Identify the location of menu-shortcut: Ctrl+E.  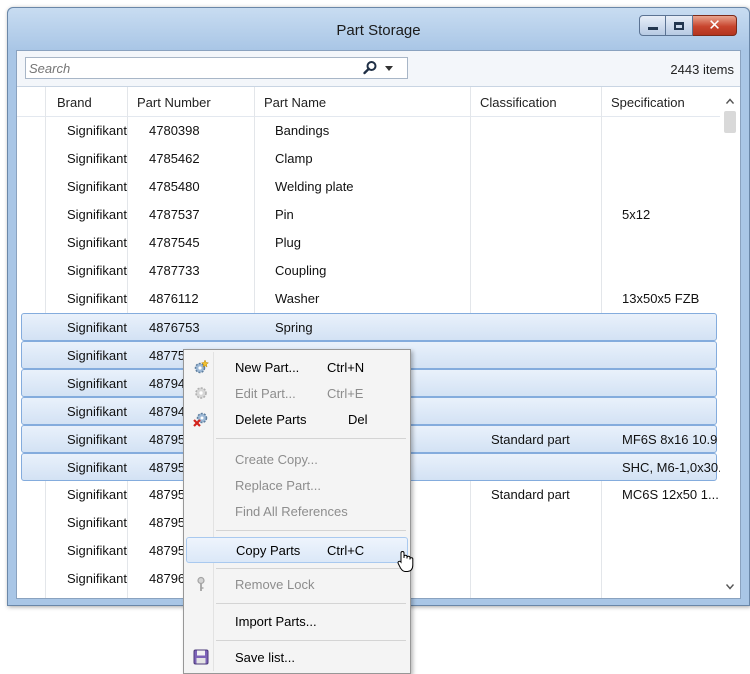
(345, 393).